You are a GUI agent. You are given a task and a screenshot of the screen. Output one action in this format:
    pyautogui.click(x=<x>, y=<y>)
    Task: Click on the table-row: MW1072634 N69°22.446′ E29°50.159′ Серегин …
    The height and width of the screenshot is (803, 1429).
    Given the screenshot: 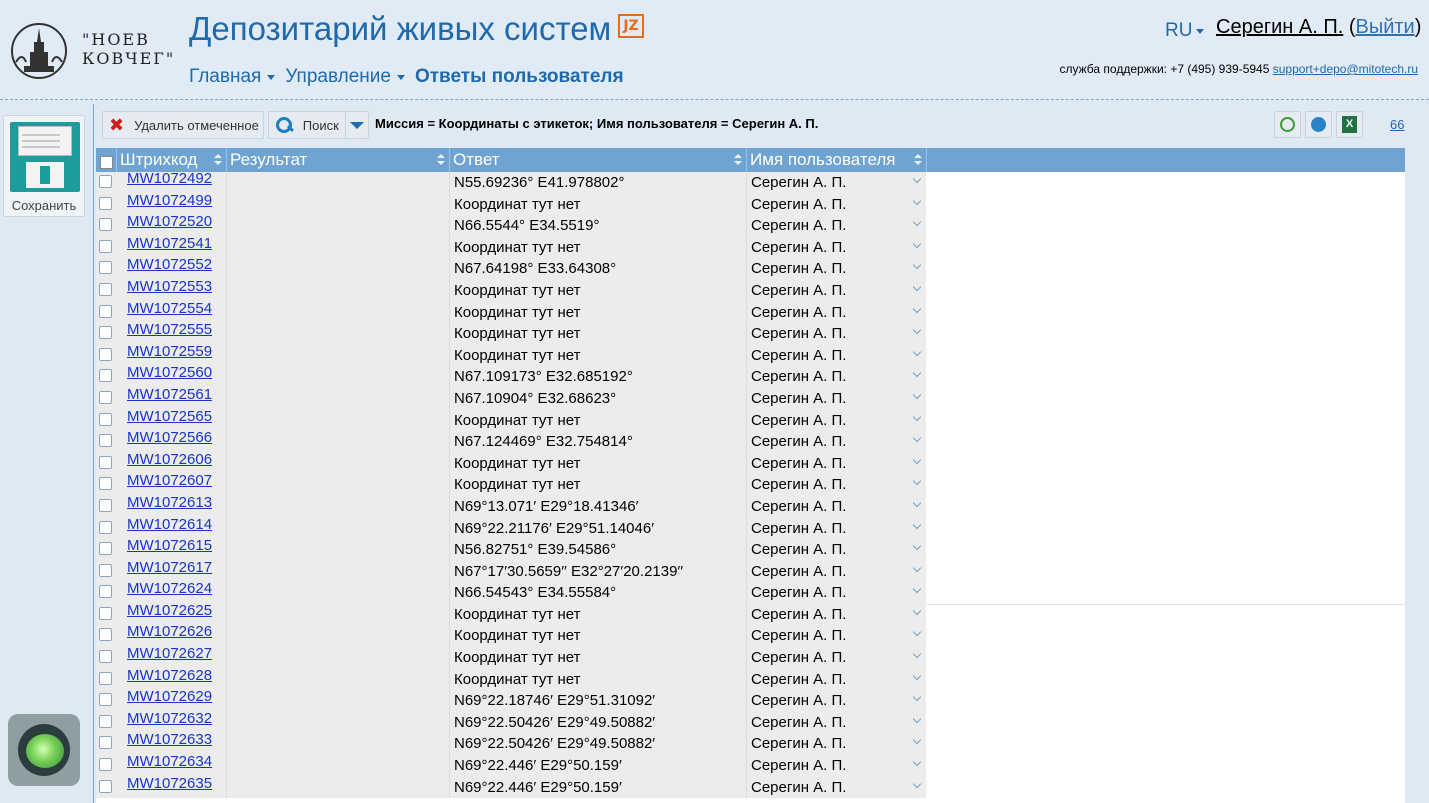 What is the action you would take?
    pyautogui.click(x=511, y=765)
    